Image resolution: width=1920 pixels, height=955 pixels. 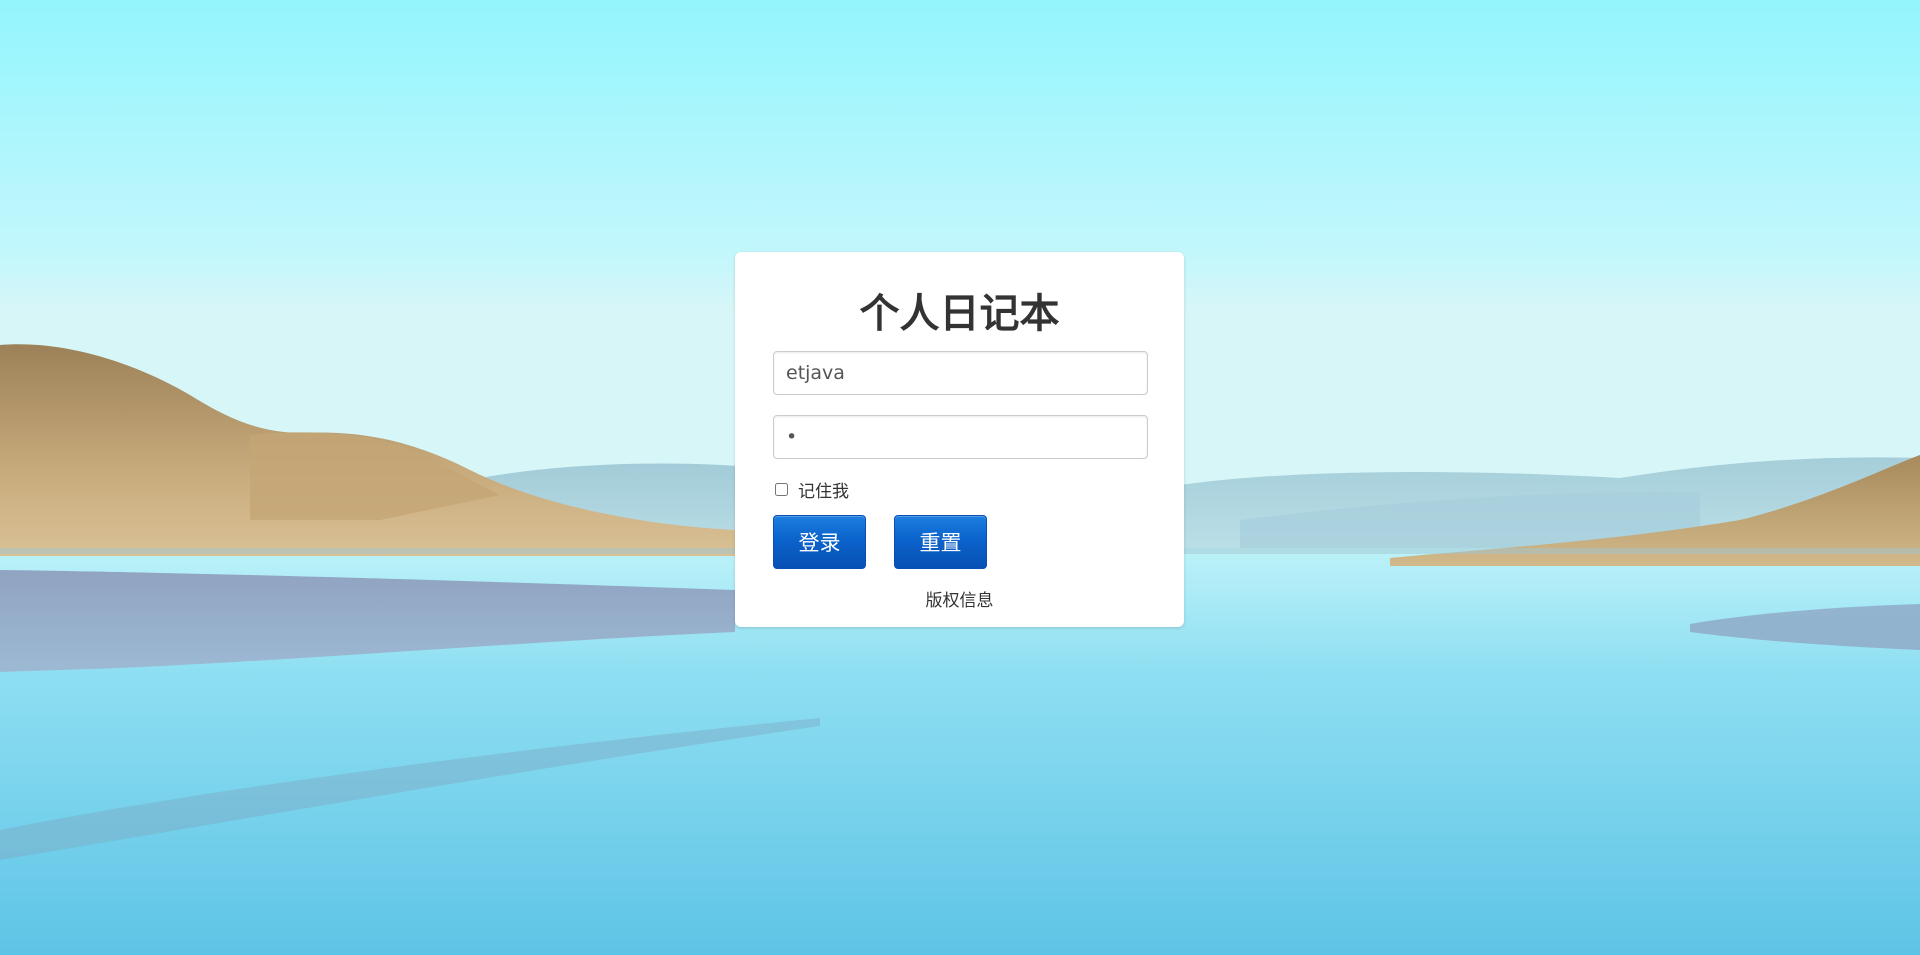 What do you see at coordinates (960, 437) in the screenshot?
I see `password-input` at bounding box center [960, 437].